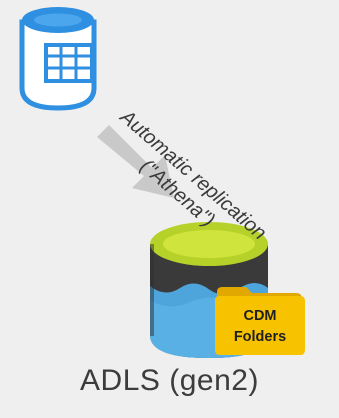 The height and width of the screenshot is (418, 339). What do you see at coordinates (259, 316) in the screenshot?
I see `cdm-label: CDM` at bounding box center [259, 316].